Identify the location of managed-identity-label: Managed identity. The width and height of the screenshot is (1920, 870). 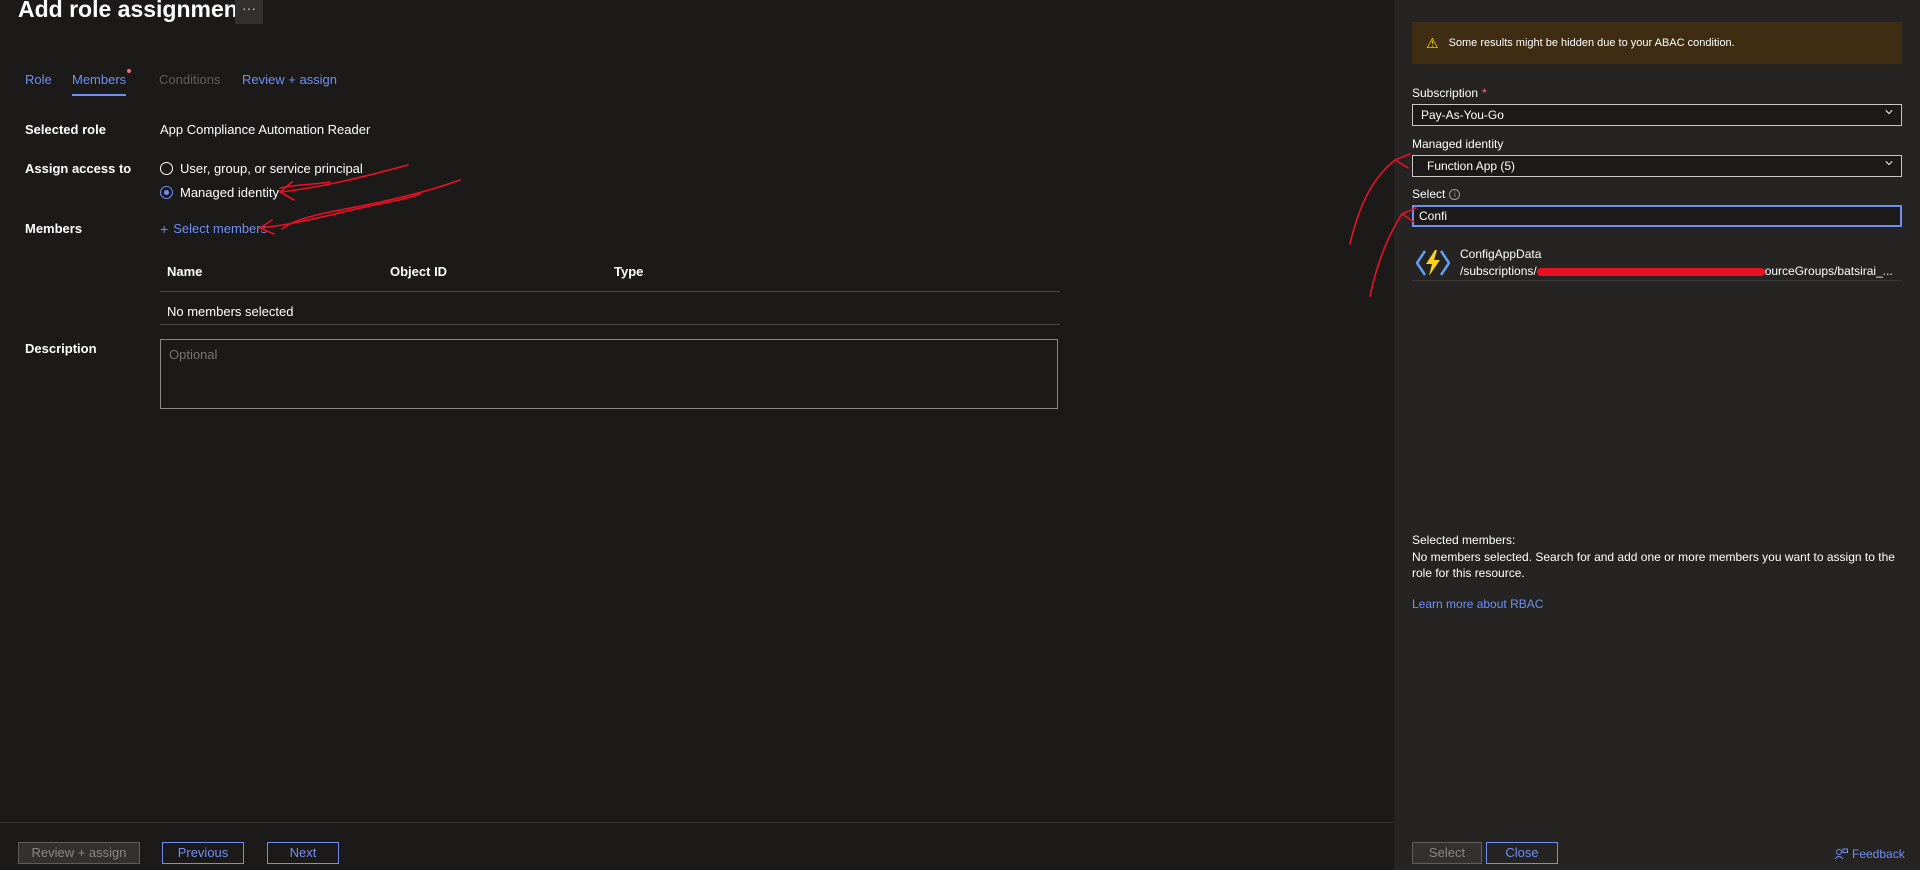
(1458, 144).